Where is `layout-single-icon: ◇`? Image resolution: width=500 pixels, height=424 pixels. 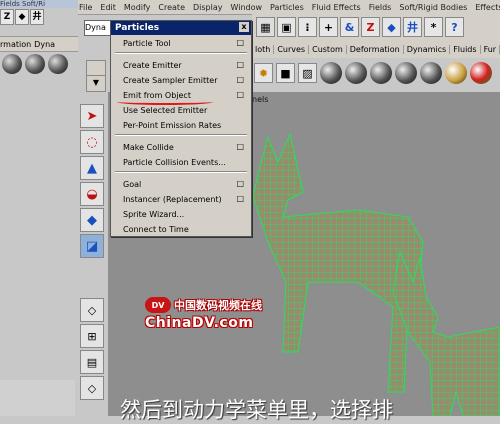 layout-single-icon: ◇ is located at coordinates (92, 310).